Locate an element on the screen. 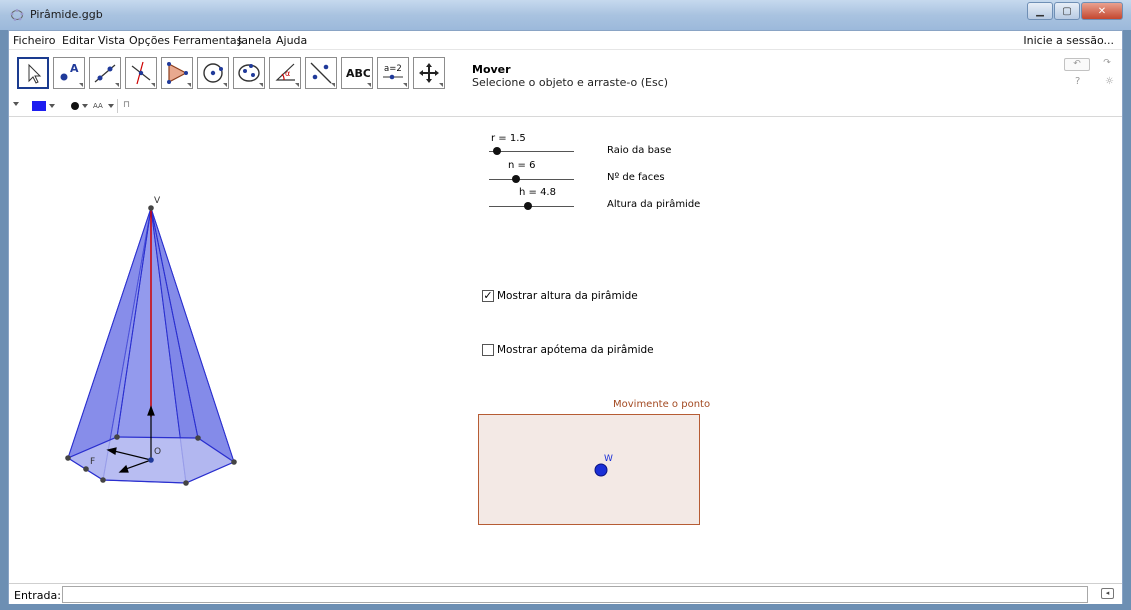 This screenshot has height=610, width=1131. maximize-button: ▢ is located at coordinates (1067, 11).